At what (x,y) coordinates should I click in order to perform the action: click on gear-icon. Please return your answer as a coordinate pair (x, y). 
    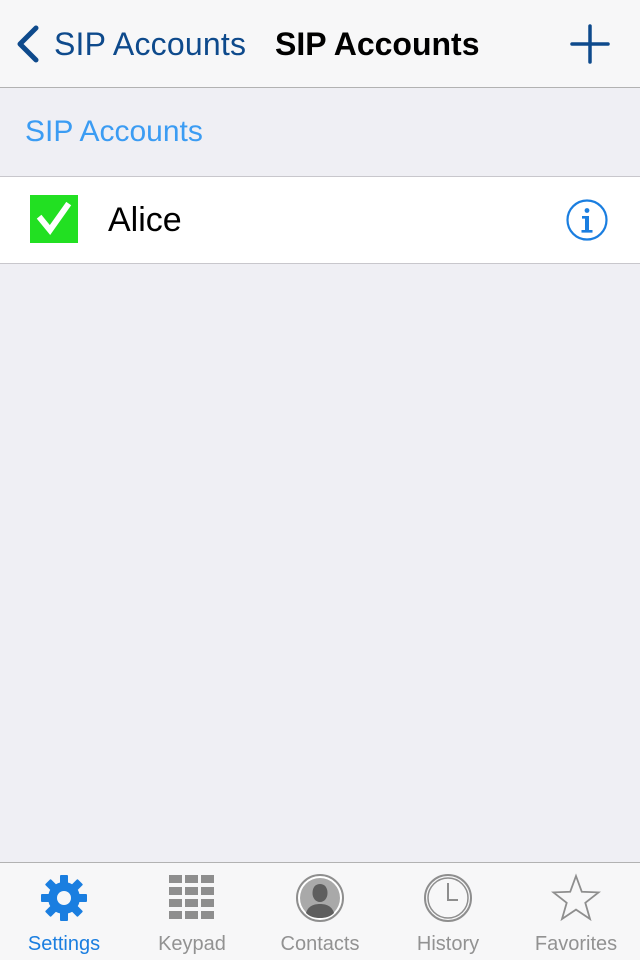
    Looking at the image, I should click on (64, 898).